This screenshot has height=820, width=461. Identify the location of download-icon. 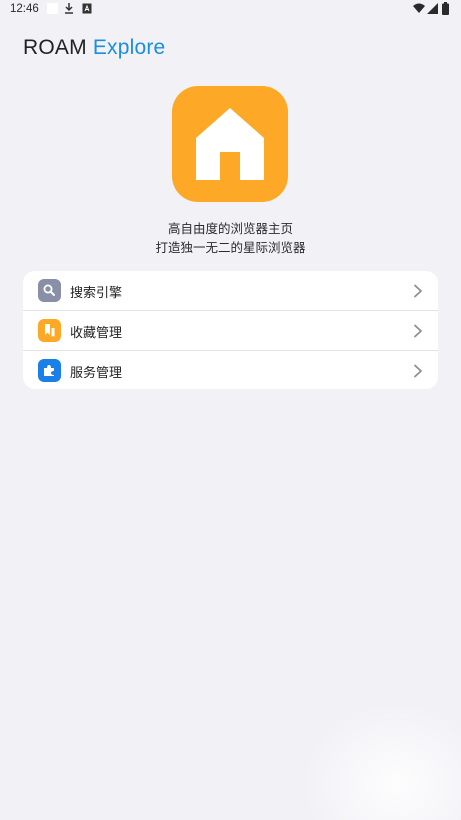
(69, 10).